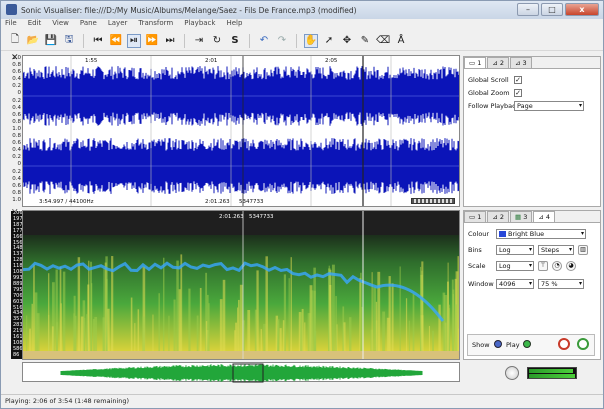 The height and width of the screenshot is (409, 604). I want to click on pan-dial-icon, so click(583, 344).